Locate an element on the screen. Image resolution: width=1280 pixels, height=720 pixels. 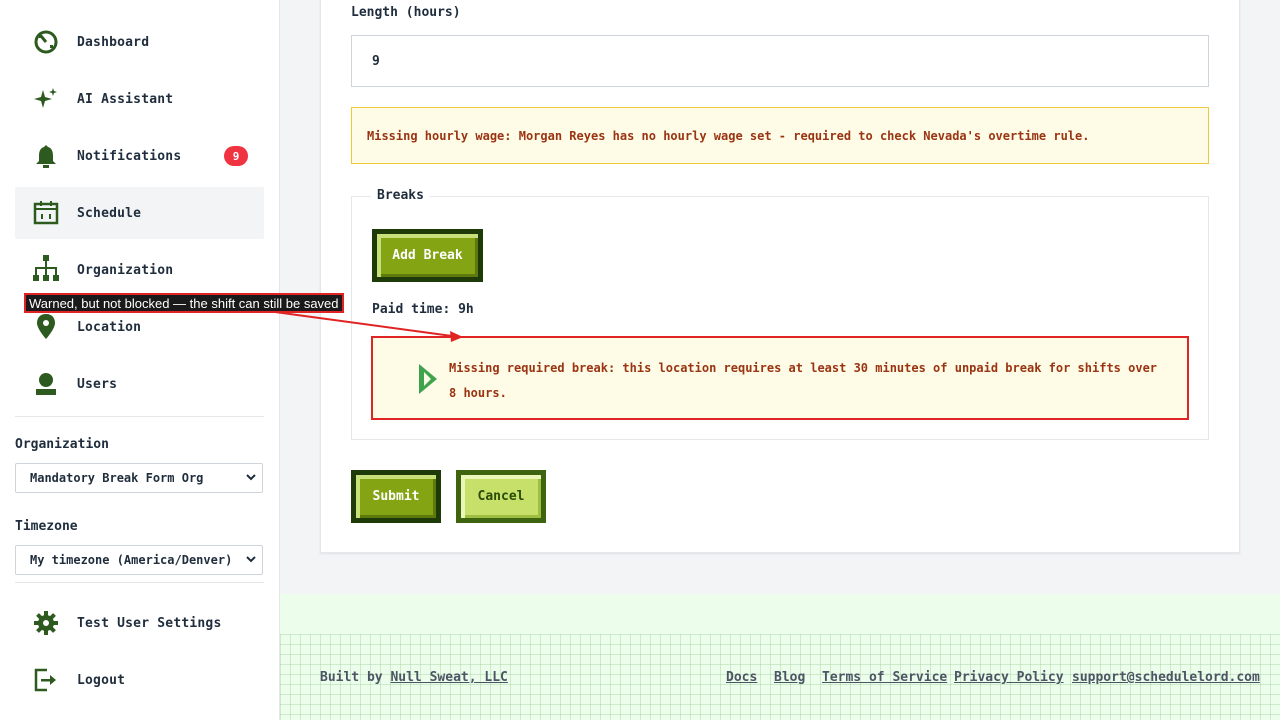
bell-icon is located at coordinates (46, 156).